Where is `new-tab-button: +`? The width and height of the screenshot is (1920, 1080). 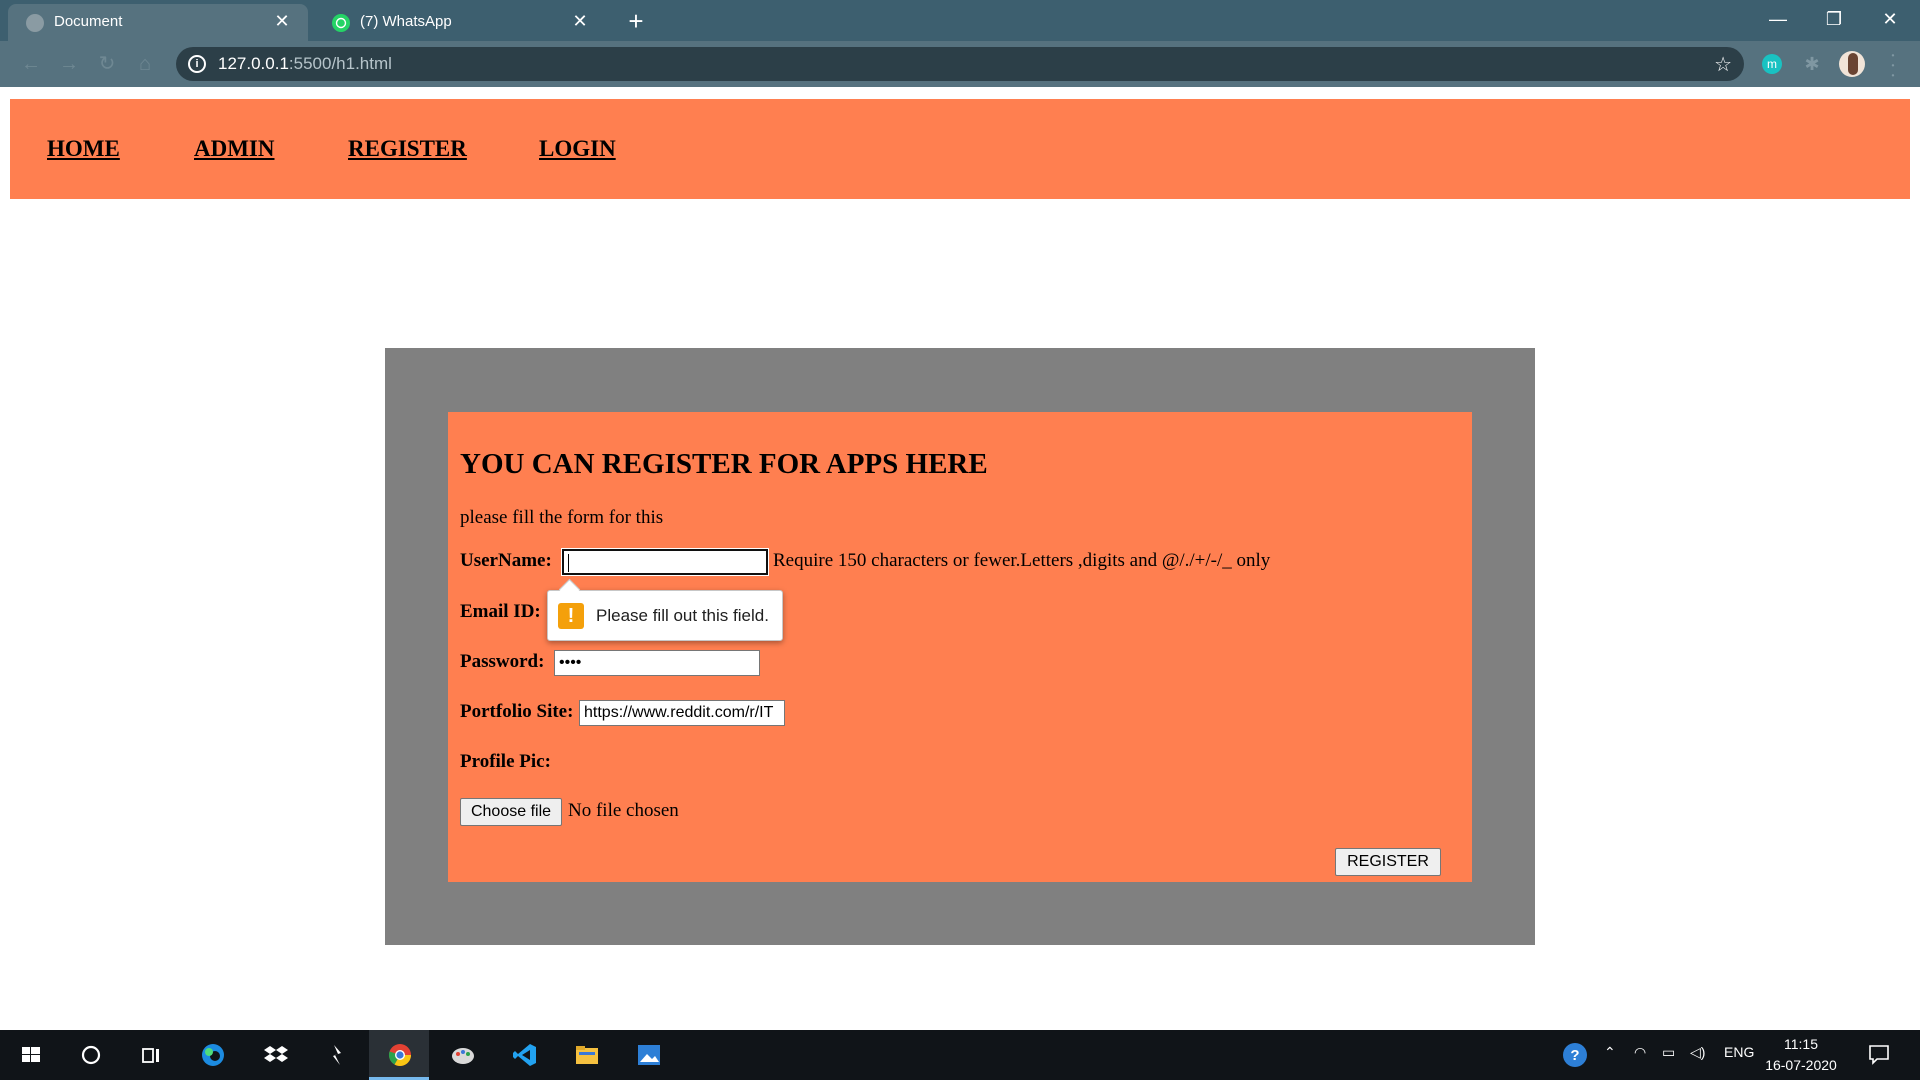 new-tab-button: + is located at coordinates (636, 22).